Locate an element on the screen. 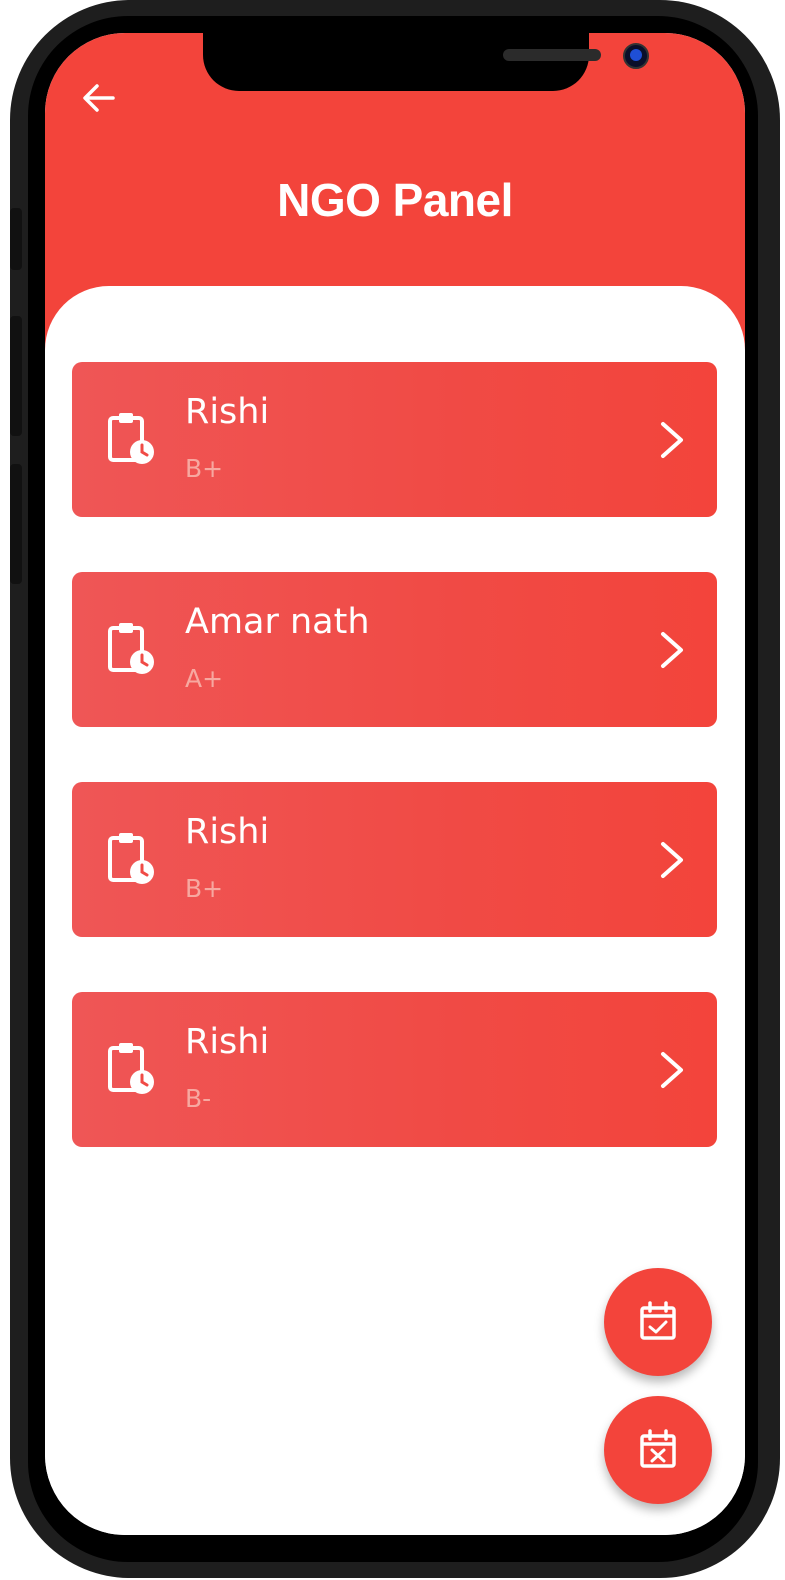 This screenshot has height=1580, width=785. camera is located at coordinates (636, 56).